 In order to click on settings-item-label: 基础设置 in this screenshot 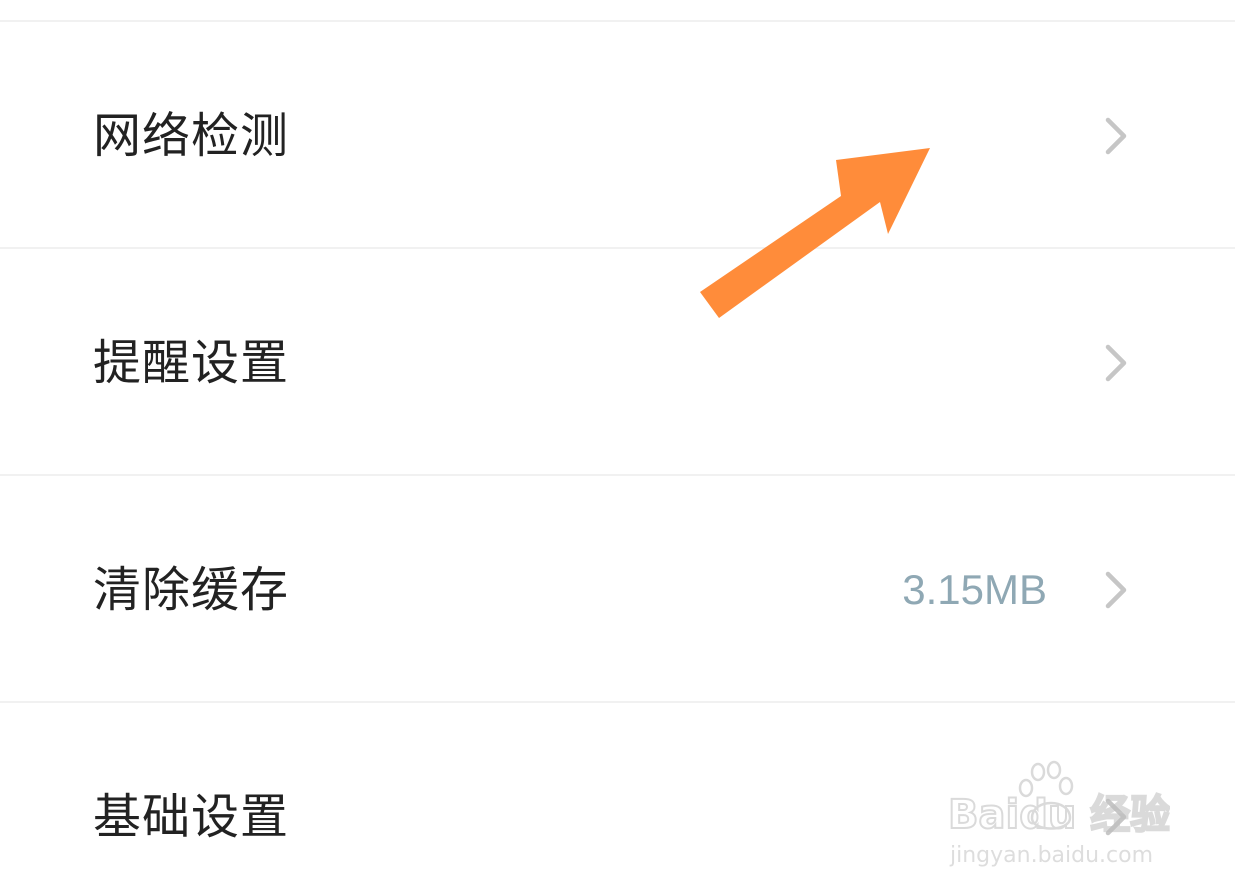, I will do `click(191, 817)`.